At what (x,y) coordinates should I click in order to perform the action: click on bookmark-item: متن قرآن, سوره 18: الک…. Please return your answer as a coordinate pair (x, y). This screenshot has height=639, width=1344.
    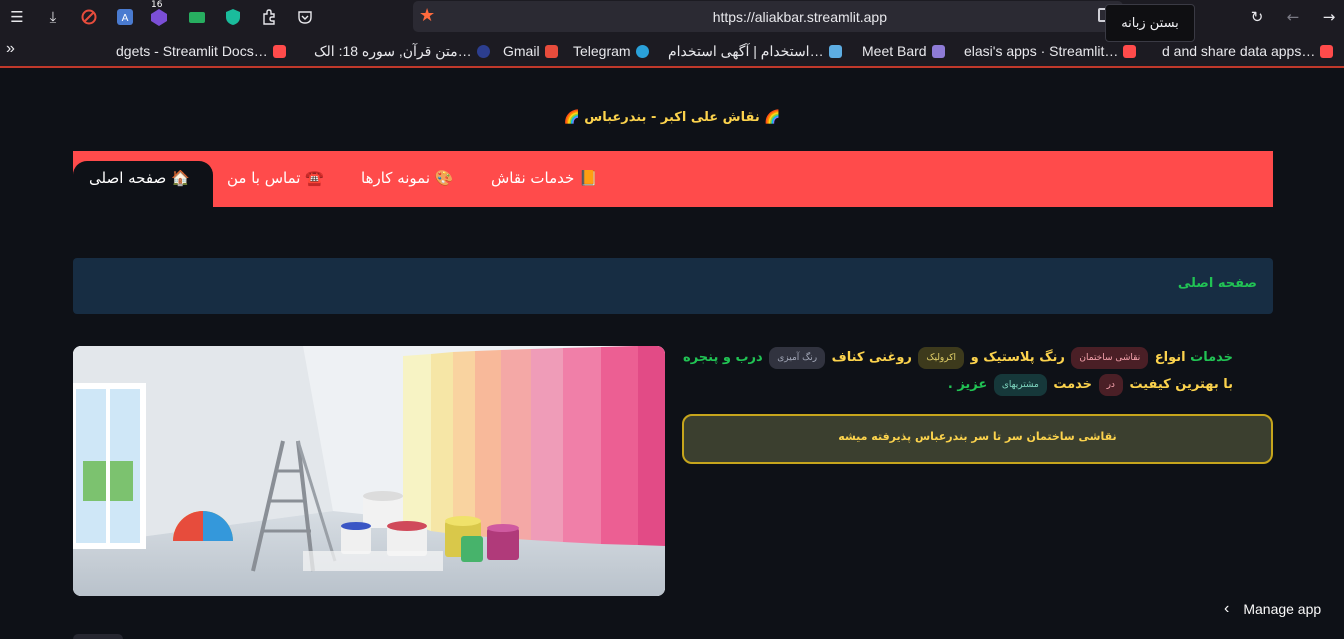
    Looking at the image, I should click on (402, 51).